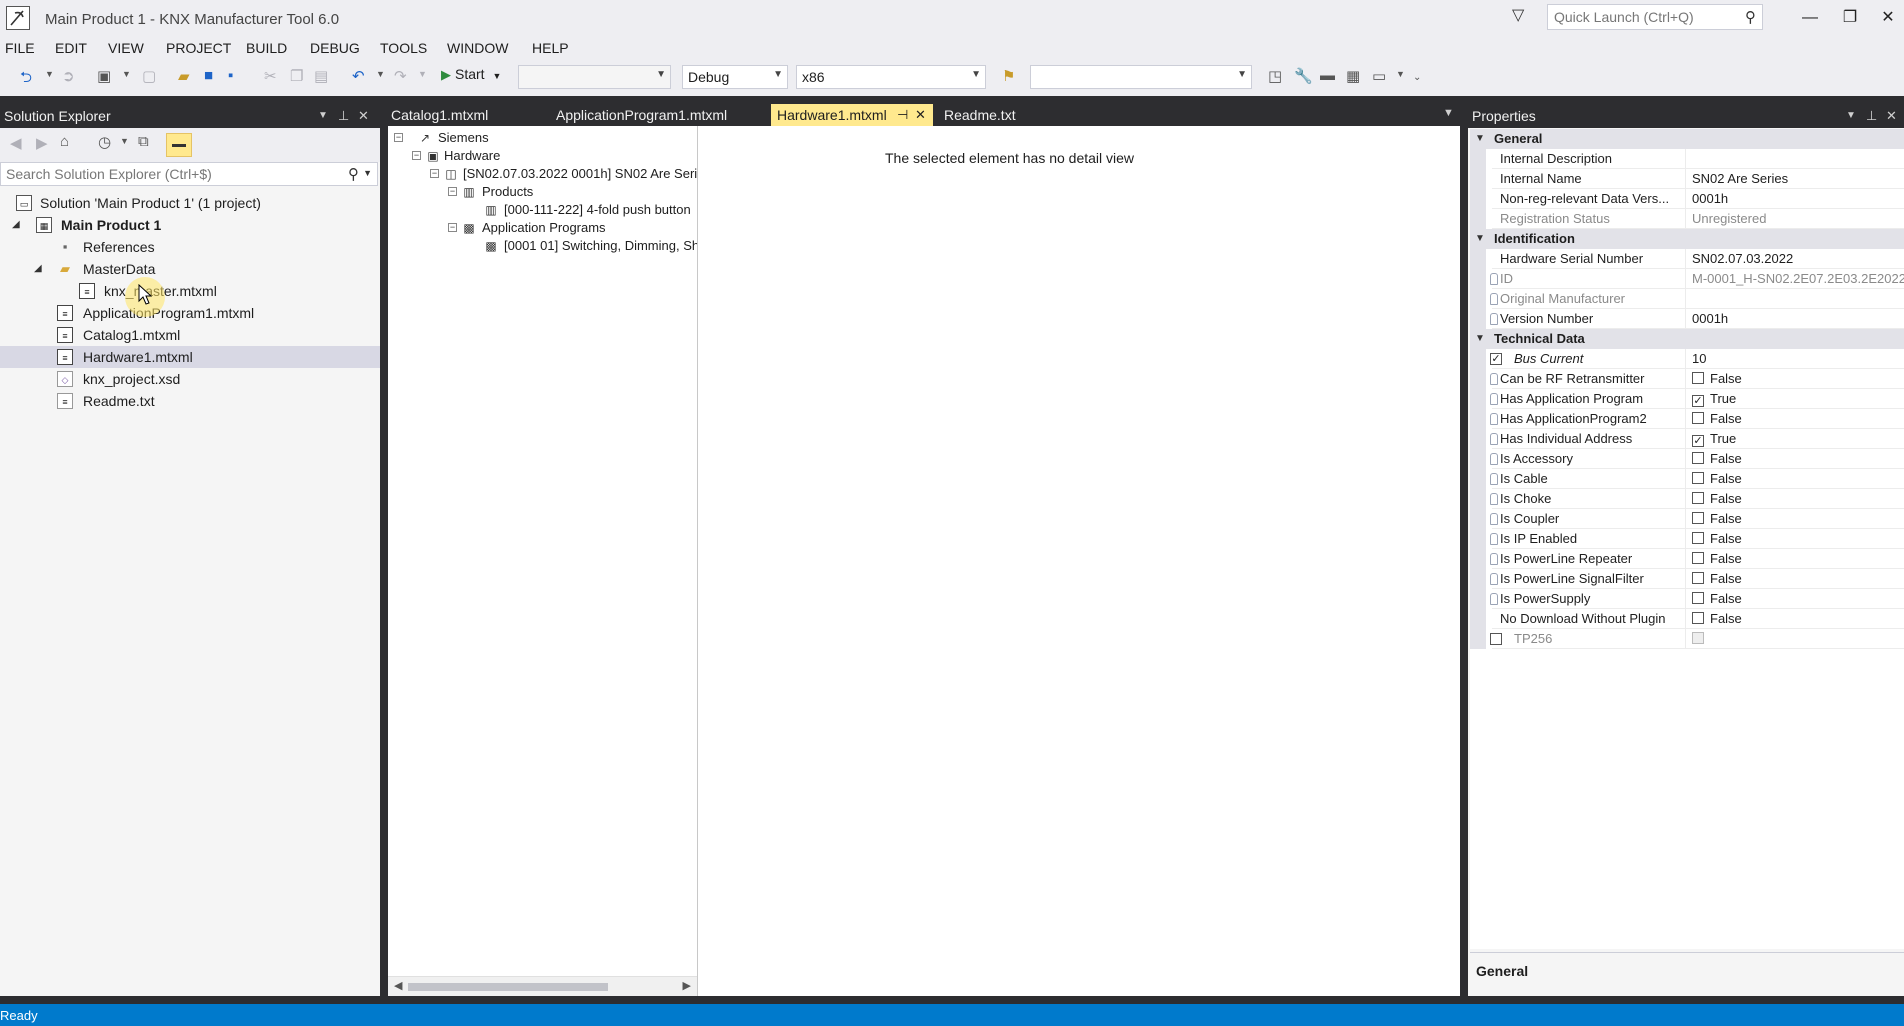 Image resolution: width=1904 pixels, height=1026 pixels. What do you see at coordinates (471, 74) in the screenshot?
I see `start-debugging-button: ▶ Start ▼` at bounding box center [471, 74].